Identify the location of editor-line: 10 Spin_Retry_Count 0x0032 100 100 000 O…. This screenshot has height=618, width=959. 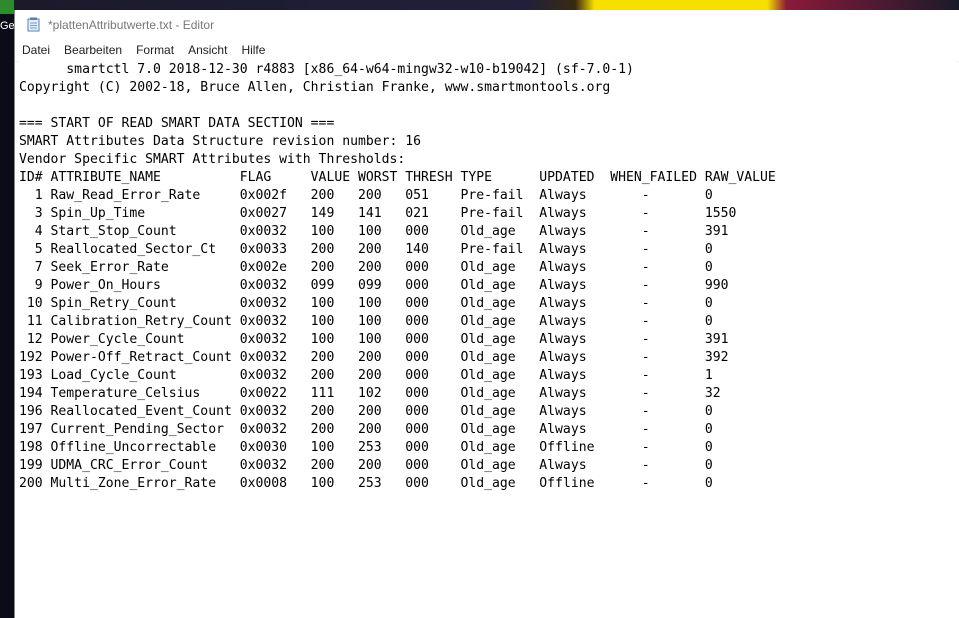
(366, 303).